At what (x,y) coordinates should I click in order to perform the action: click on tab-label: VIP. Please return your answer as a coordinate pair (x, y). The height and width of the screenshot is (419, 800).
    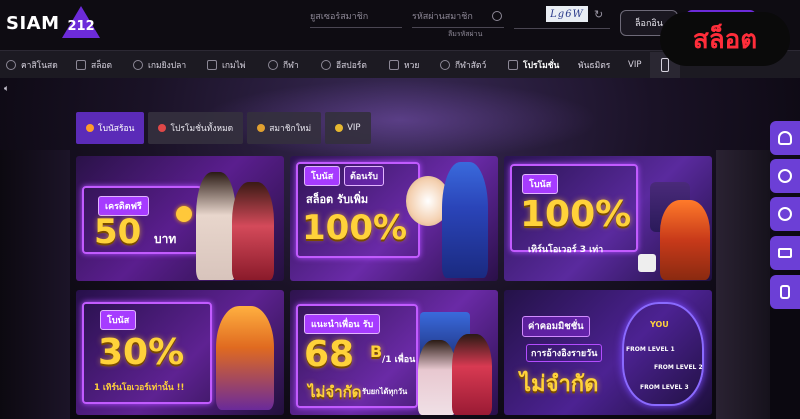
    Looking at the image, I should click on (354, 128).